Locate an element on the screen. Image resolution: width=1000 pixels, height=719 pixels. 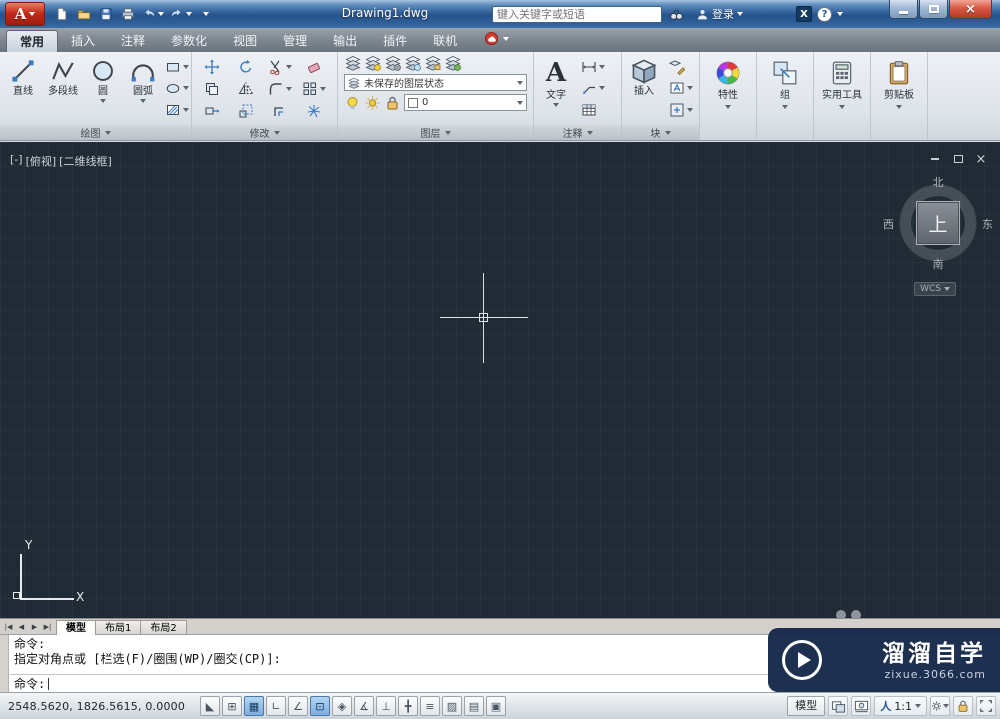
quick-properties-toggle: ▤ is located at coordinates (474, 706).